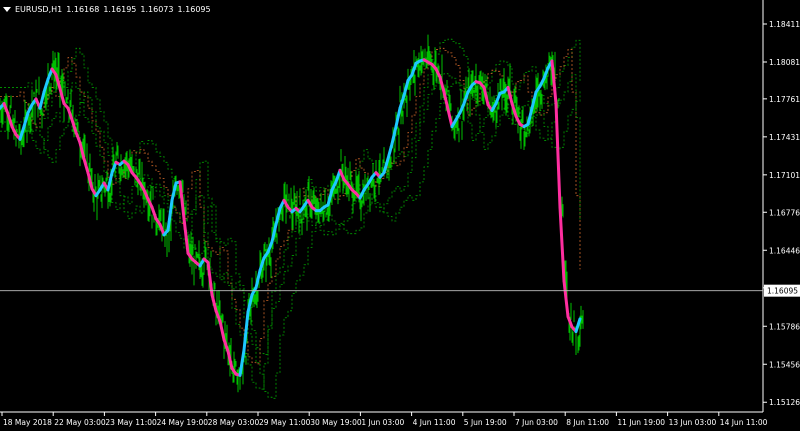 The width and height of the screenshot is (800, 431). Describe the element at coordinates (784, 175) in the screenshot. I see `y-tick-label: 1.17101` at that location.